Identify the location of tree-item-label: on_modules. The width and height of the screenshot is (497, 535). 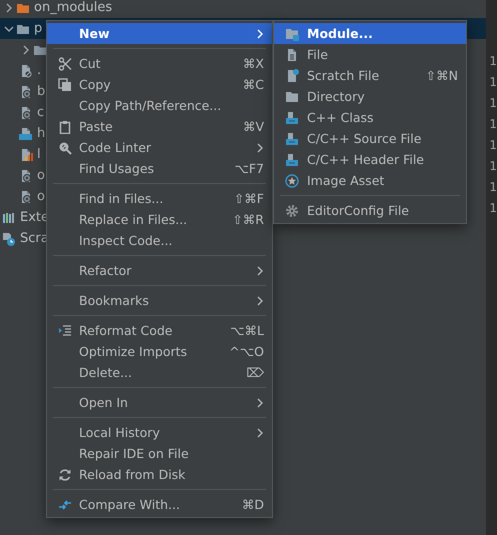
(73, 7).